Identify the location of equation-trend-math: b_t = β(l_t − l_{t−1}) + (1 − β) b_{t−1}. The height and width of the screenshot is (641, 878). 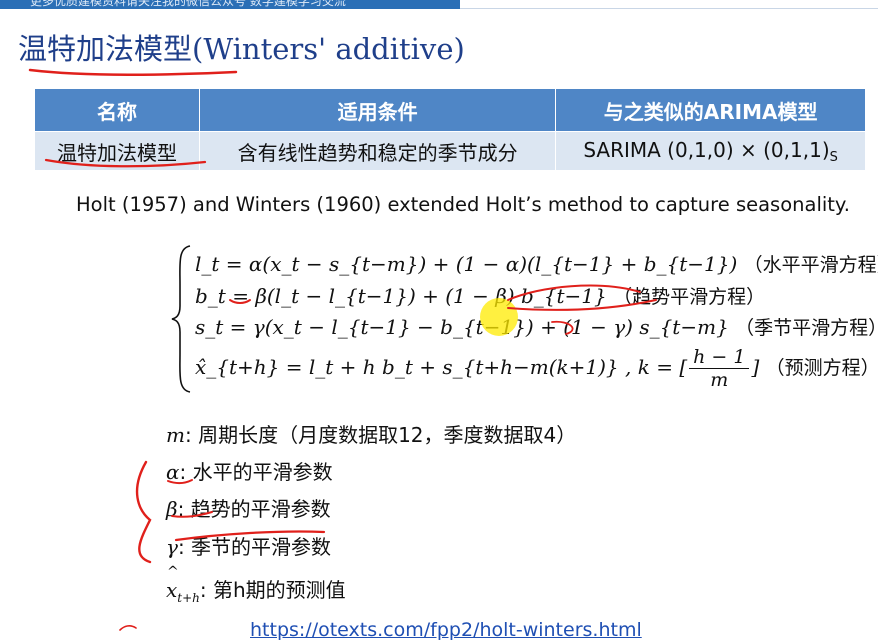
(401, 296).